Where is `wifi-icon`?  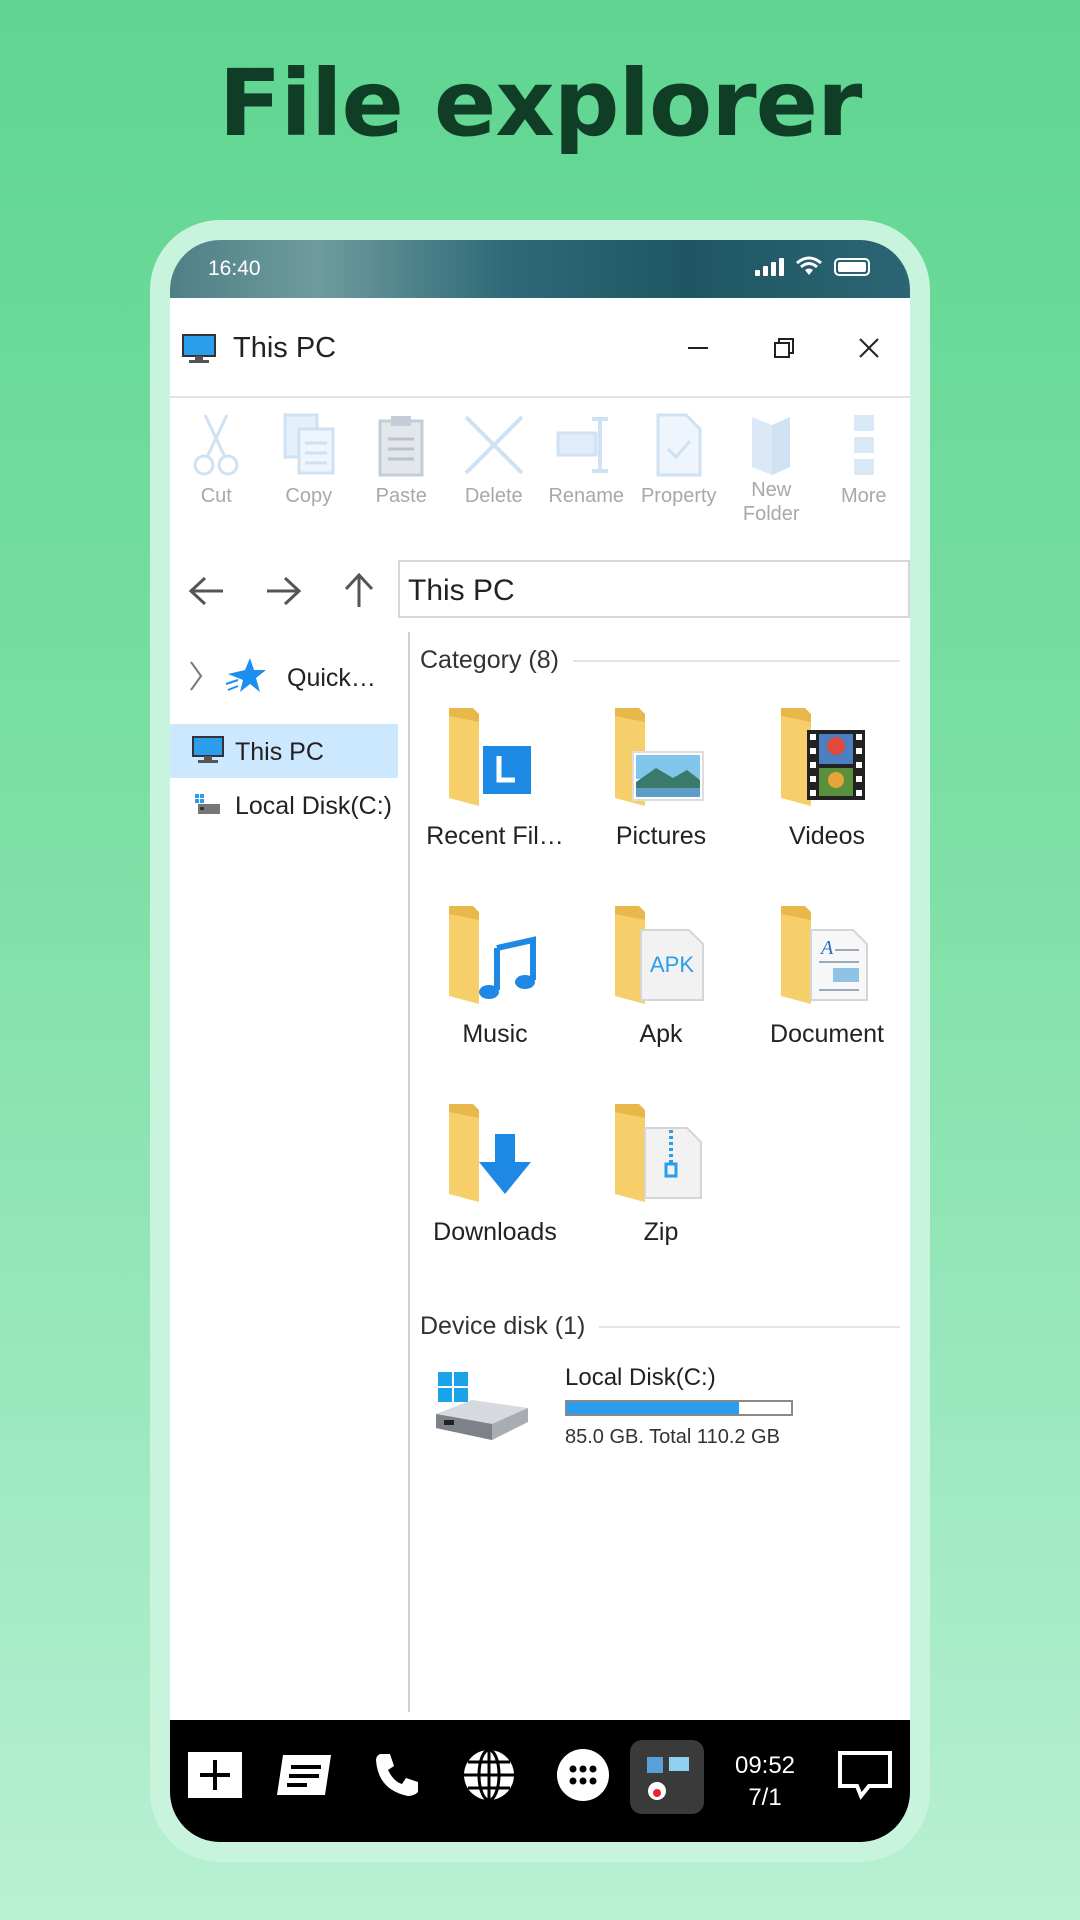
wifi-icon is located at coordinates (809, 265).